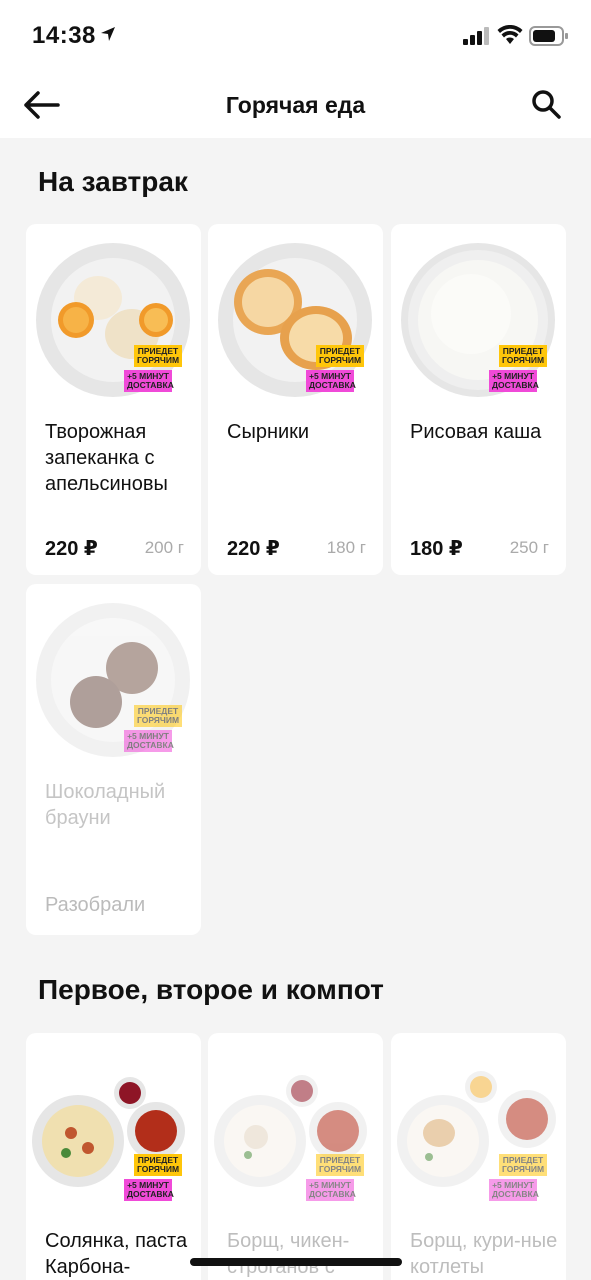  Describe the element at coordinates (476, 432) in the screenshot. I see `product-name: Рисовая каша` at that location.